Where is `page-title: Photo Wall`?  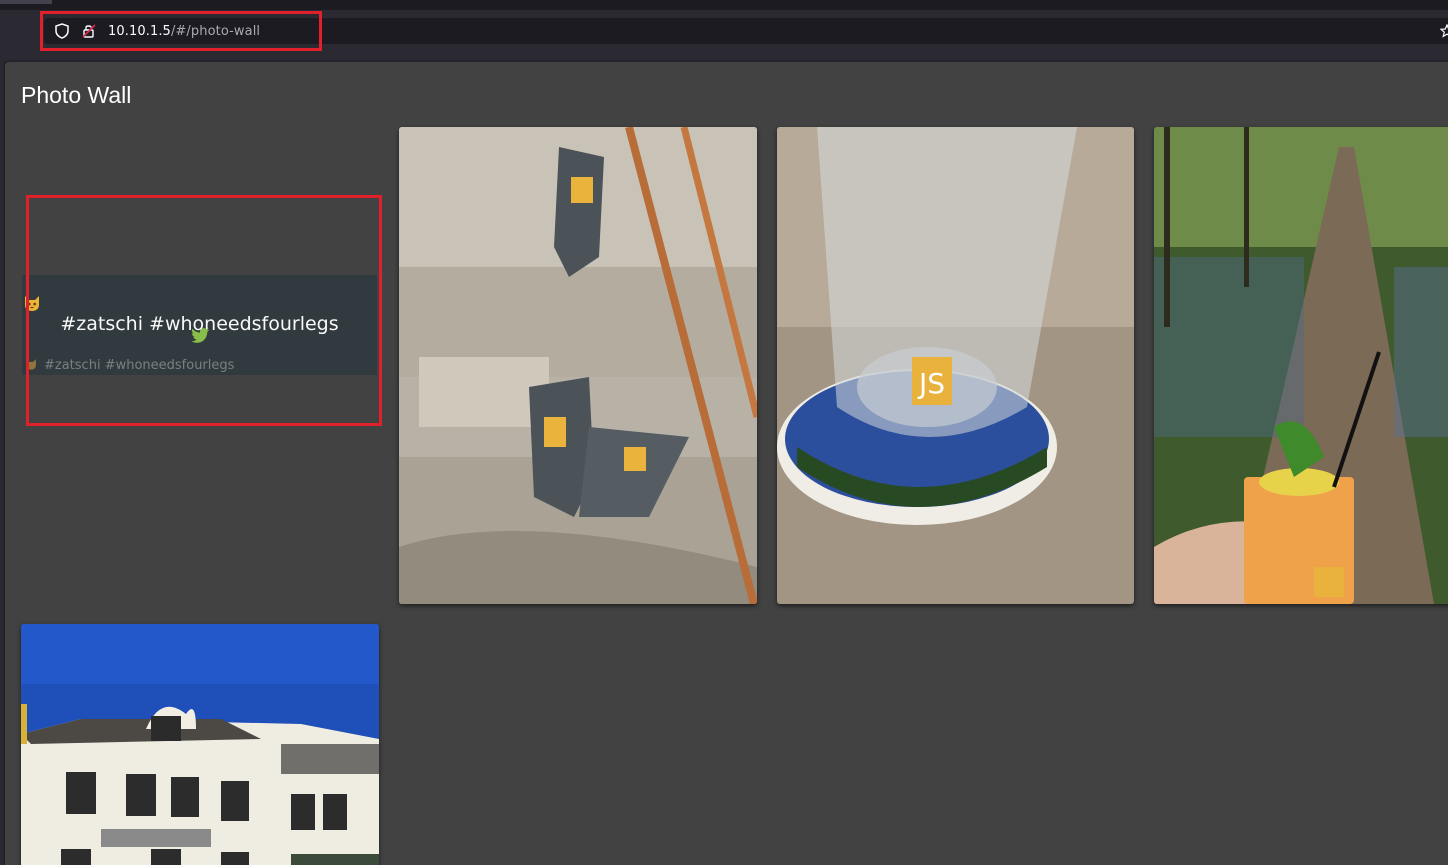
page-title: Photo Wall is located at coordinates (76, 95).